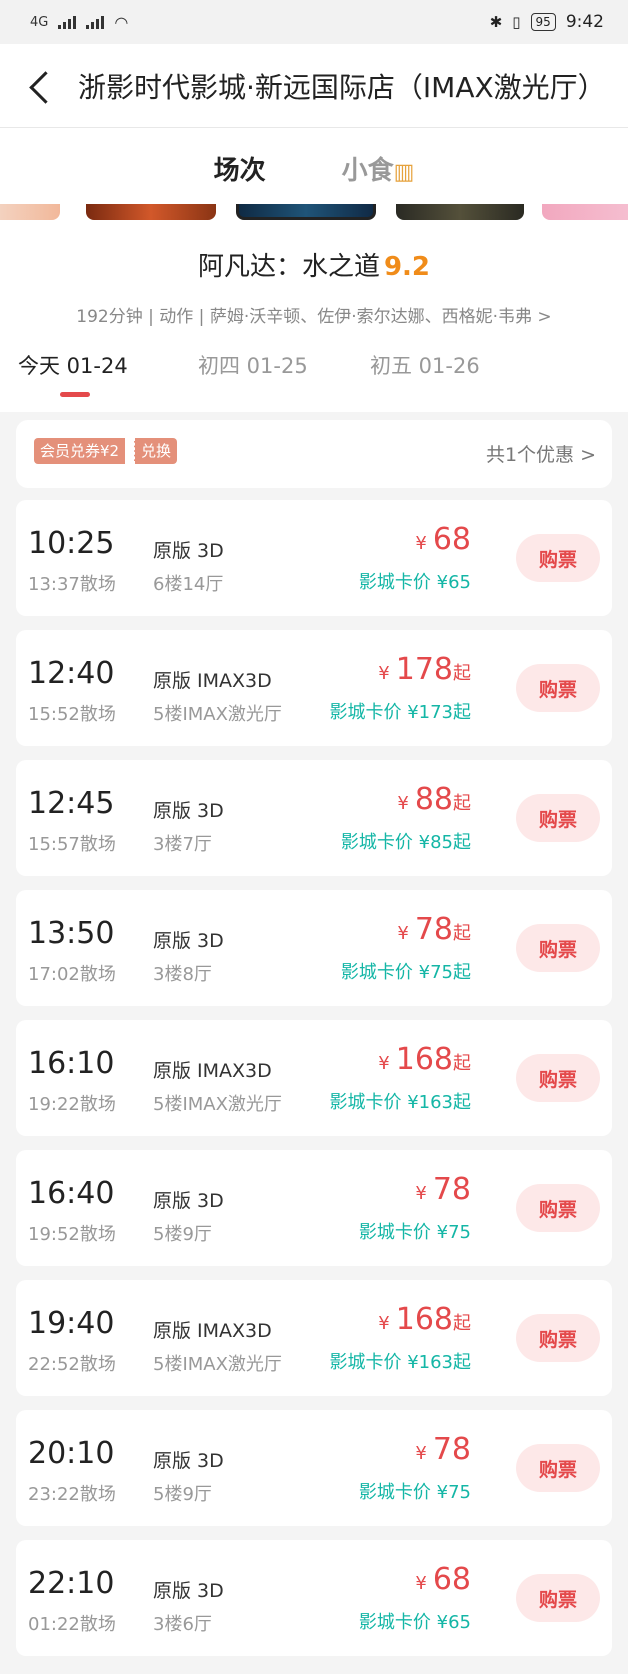  What do you see at coordinates (73, 373) in the screenshot?
I see `date-tab-today: 今天 01-24` at bounding box center [73, 373].